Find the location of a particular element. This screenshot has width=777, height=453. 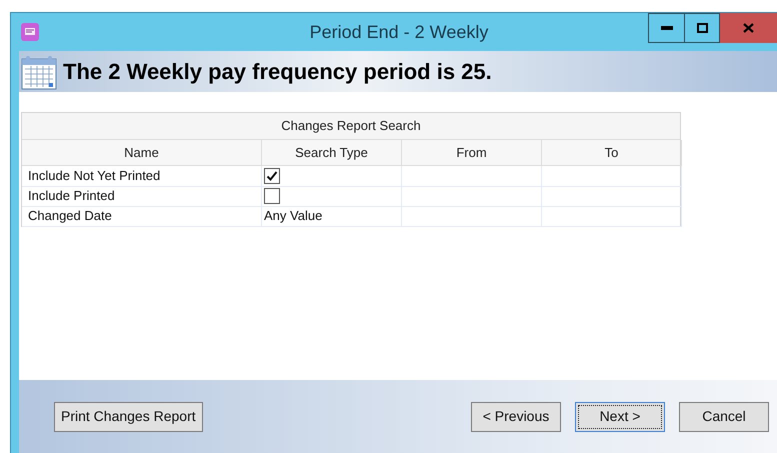

table-title: Changes Report Search is located at coordinates (351, 126).